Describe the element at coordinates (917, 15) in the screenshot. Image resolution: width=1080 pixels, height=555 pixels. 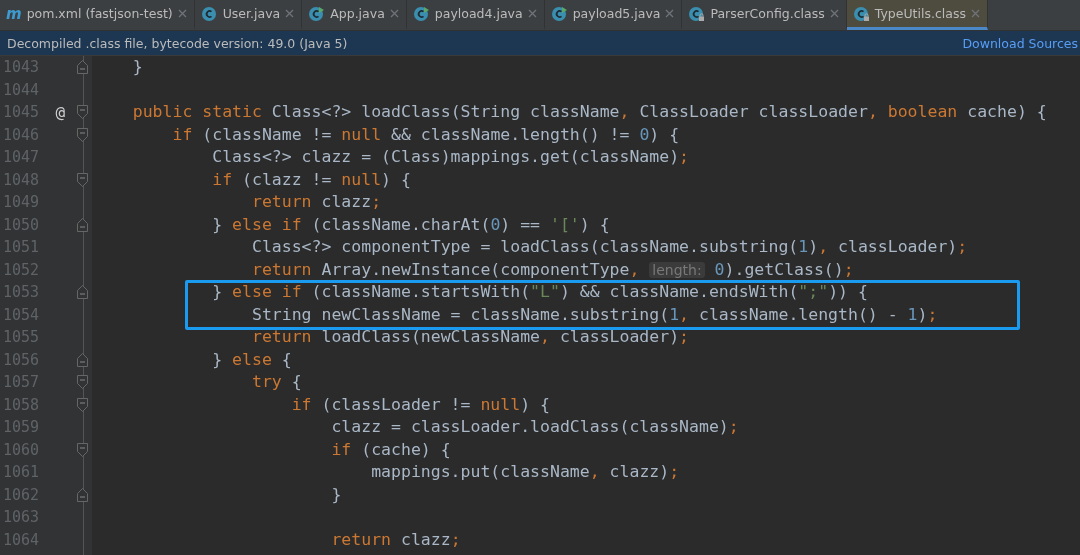
I see `editor-tab: TypeUtils.class` at that location.